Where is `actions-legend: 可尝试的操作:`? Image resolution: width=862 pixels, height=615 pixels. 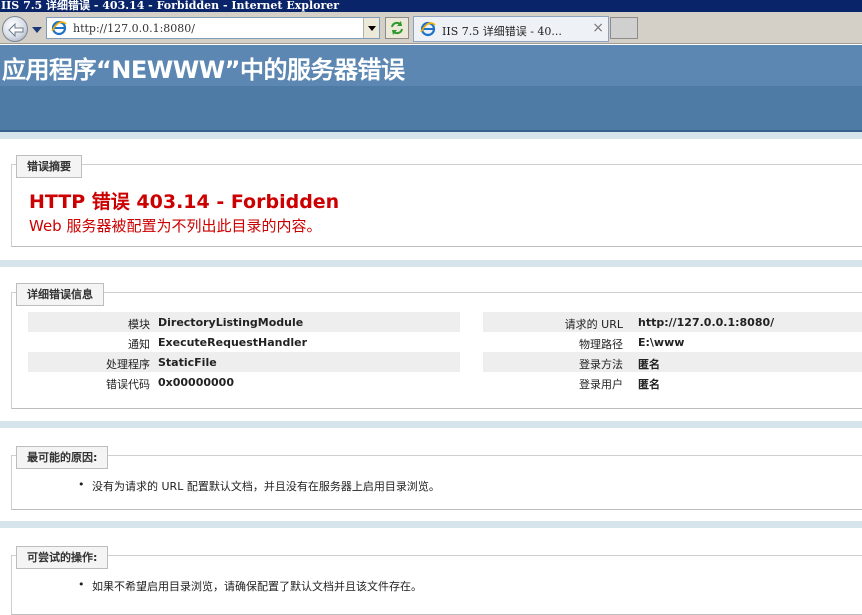 actions-legend: 可尝试的操作: is located at coordinates (62, 557).